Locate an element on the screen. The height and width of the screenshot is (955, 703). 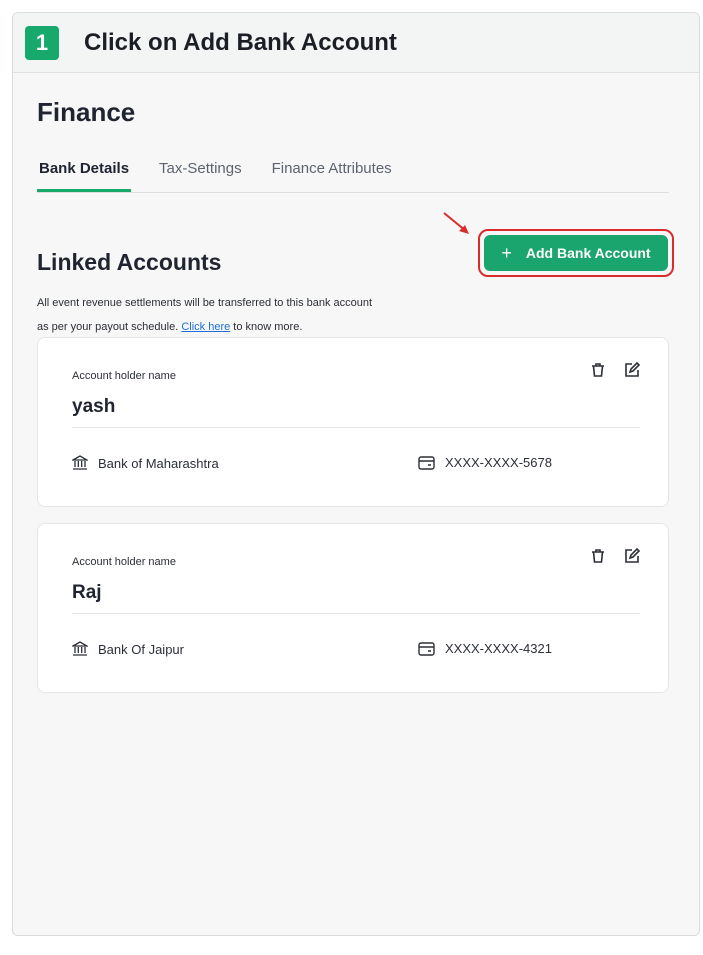
account-number-row: XXXX-XXXX-5678 is located at coordinates (485, 462).